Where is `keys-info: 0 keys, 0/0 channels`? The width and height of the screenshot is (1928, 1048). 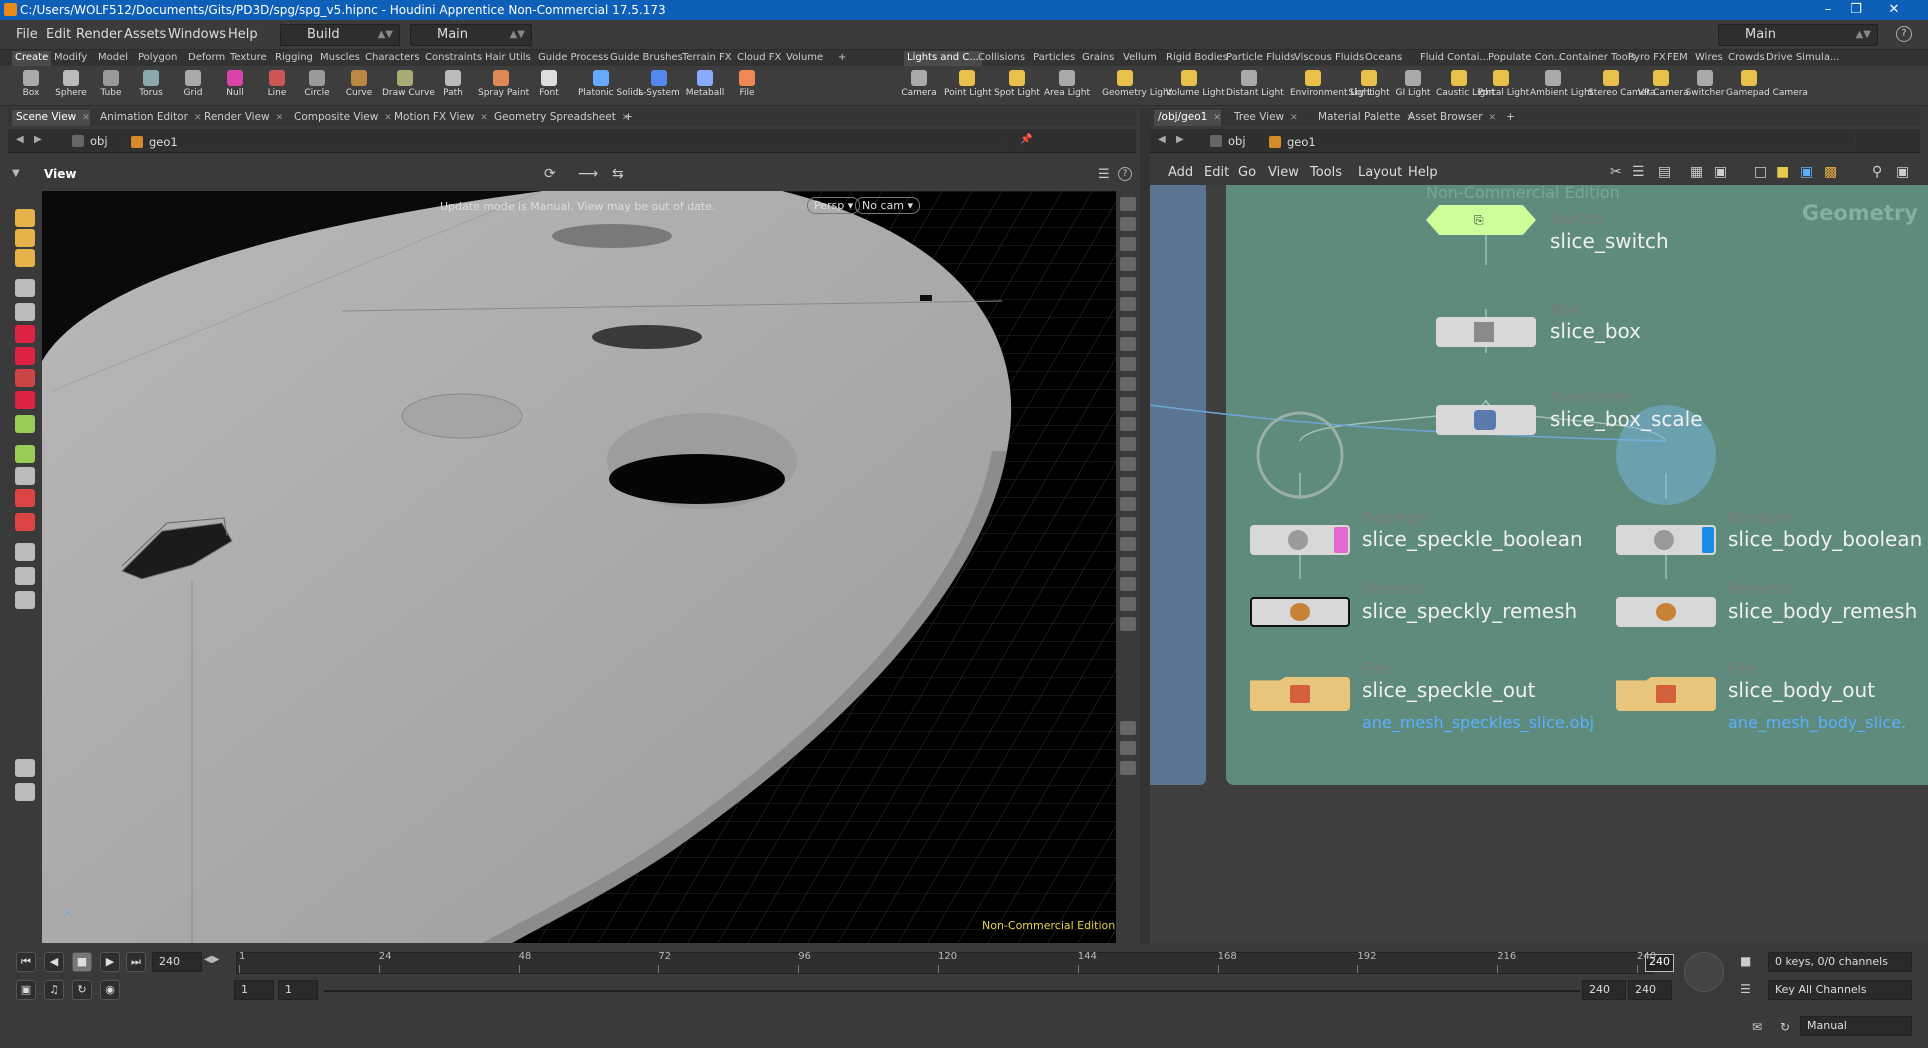 keys-info: 0 keys, 0/0 channels is located at coordinates (1840, 962).